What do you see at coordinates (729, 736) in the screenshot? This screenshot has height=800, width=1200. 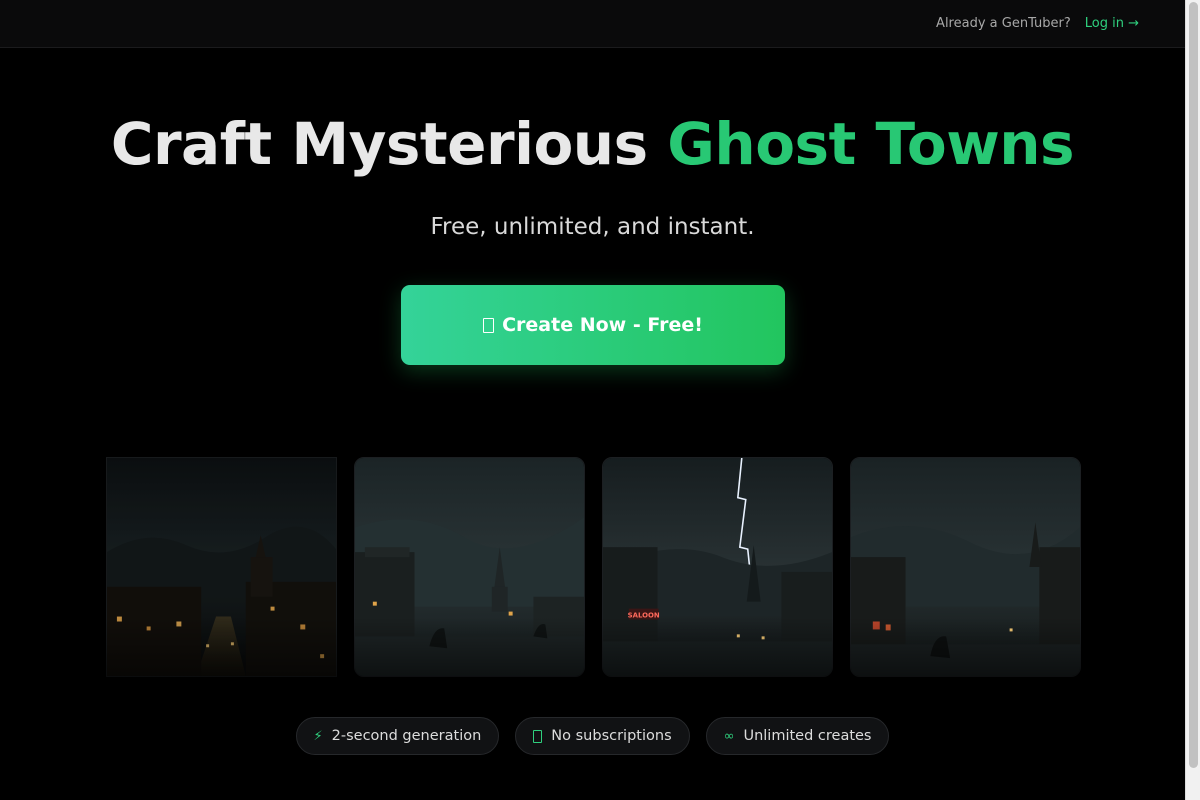 I see `infinity-icon: ∞` at bounding box center [729, 736].